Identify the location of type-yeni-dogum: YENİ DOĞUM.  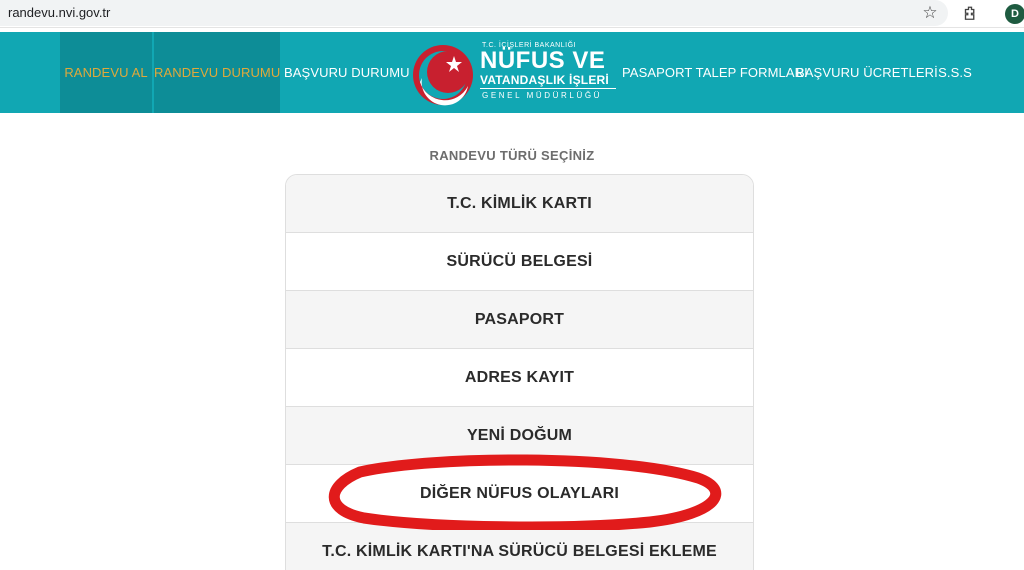
(519, 436).